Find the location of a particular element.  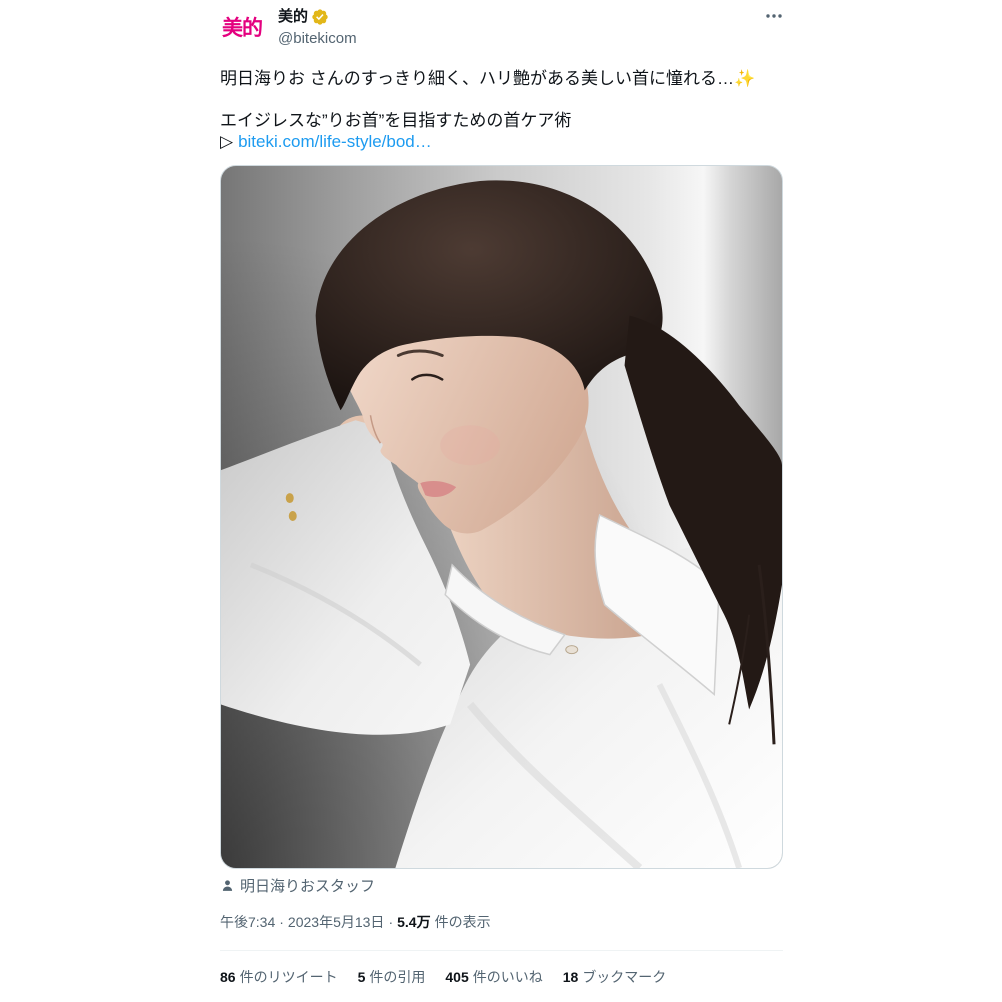

views-count: 5.4万 is located at coordinates (413, 922).